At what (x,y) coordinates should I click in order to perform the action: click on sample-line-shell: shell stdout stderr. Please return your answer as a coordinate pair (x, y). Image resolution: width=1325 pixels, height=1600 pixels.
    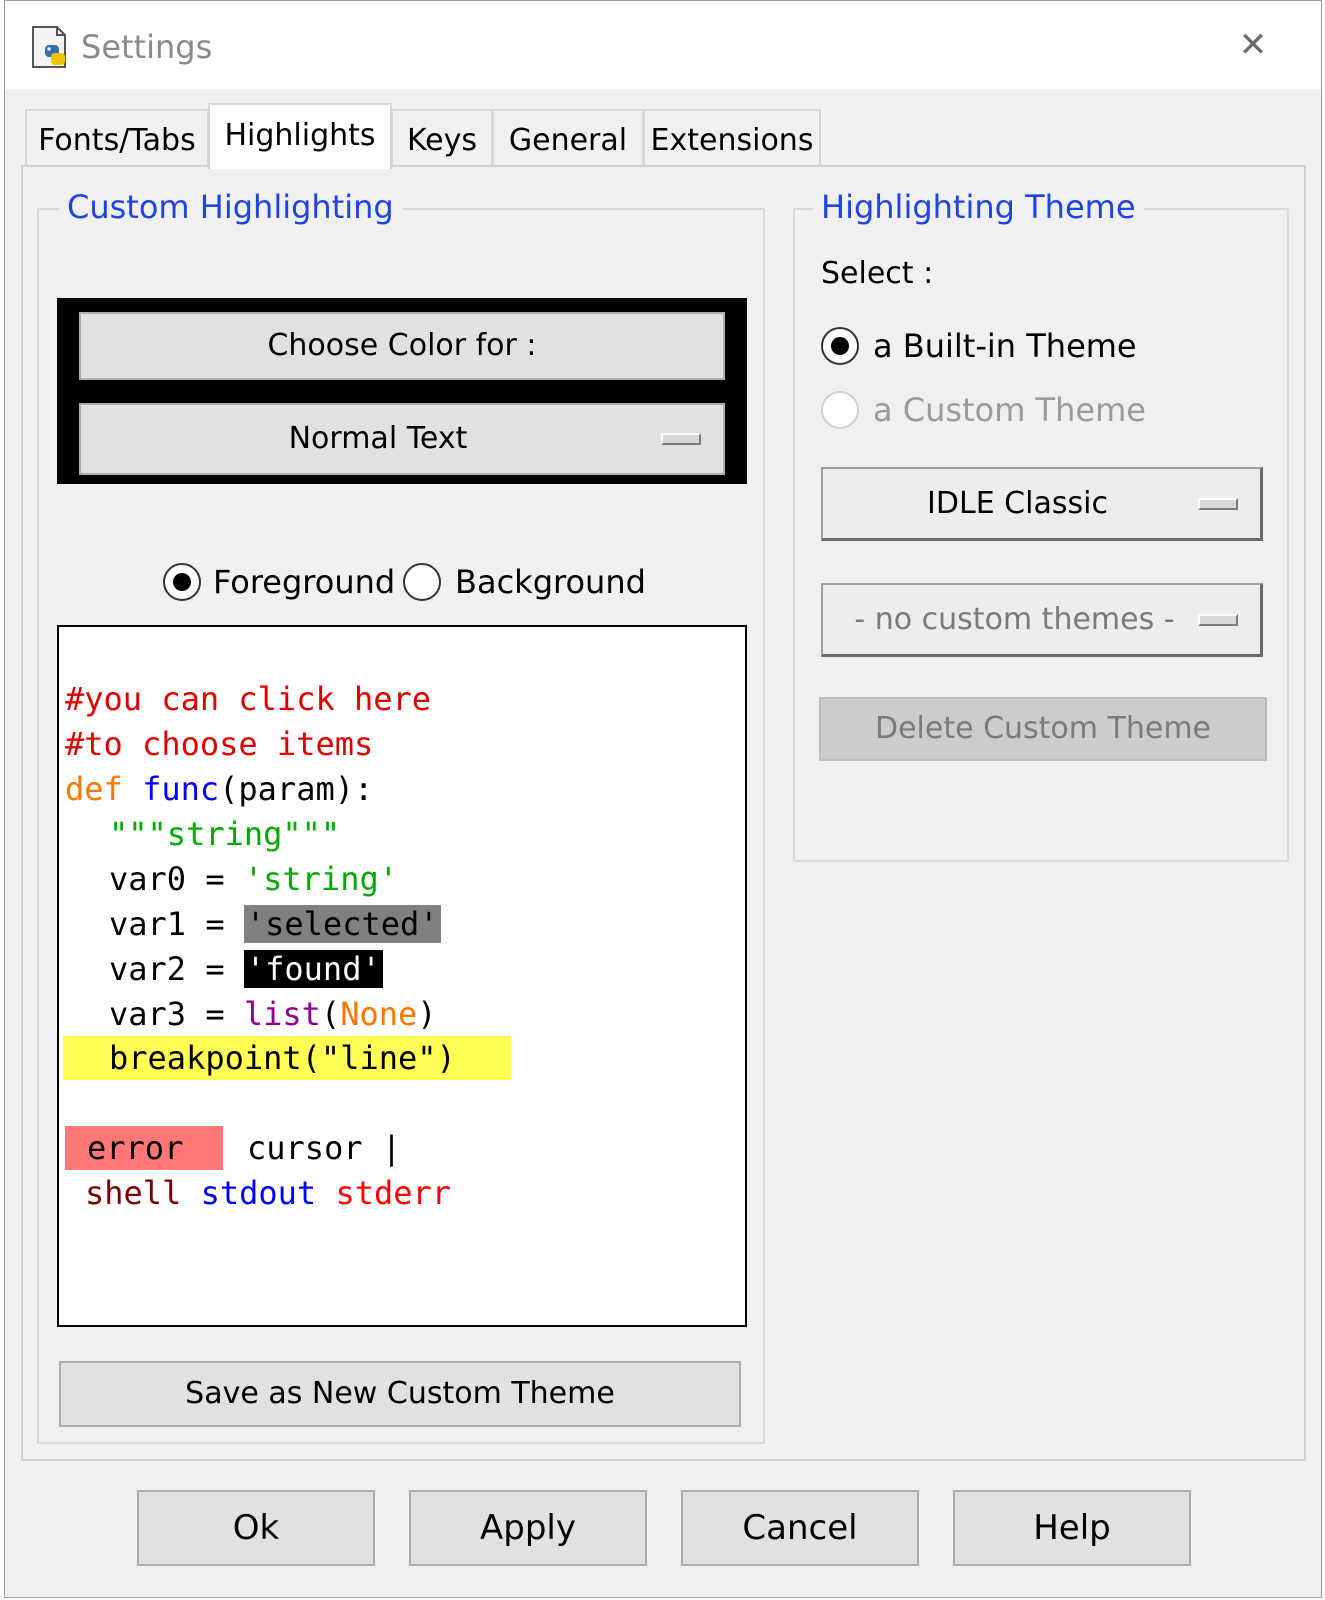
    Looking at the image, I should click on (268, 1193).